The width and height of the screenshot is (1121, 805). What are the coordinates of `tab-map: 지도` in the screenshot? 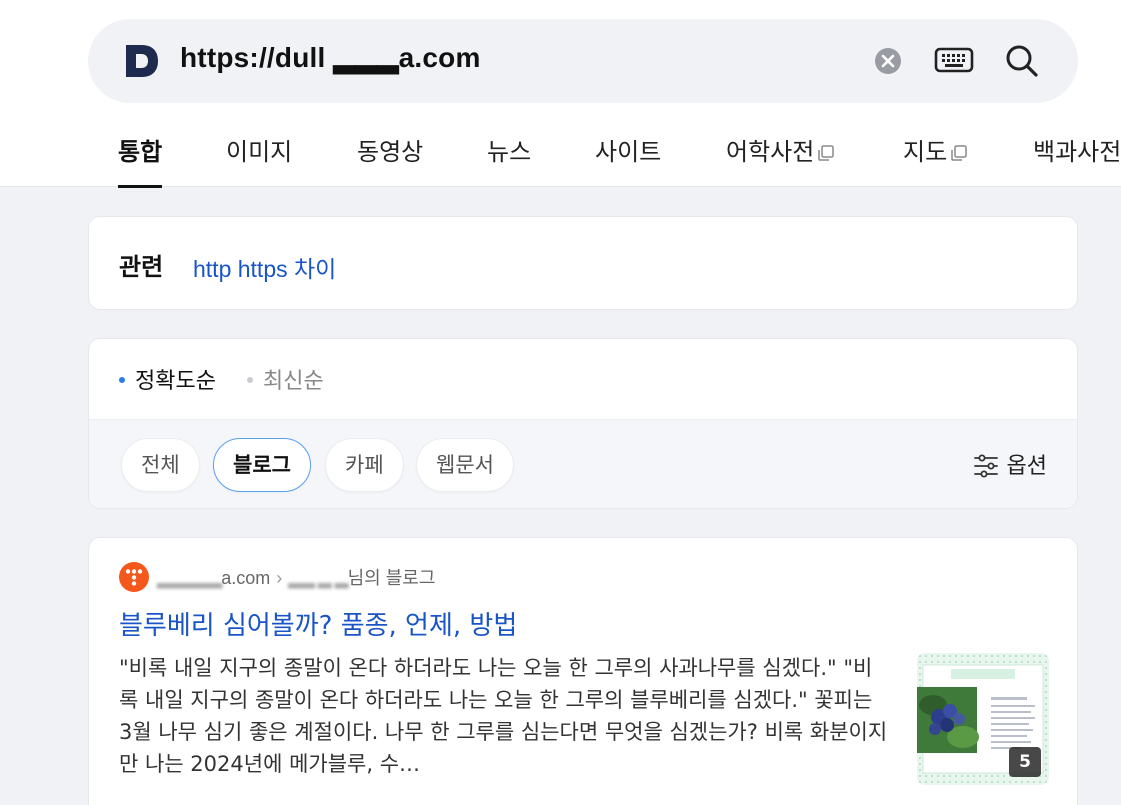 It's located at (936, 149).